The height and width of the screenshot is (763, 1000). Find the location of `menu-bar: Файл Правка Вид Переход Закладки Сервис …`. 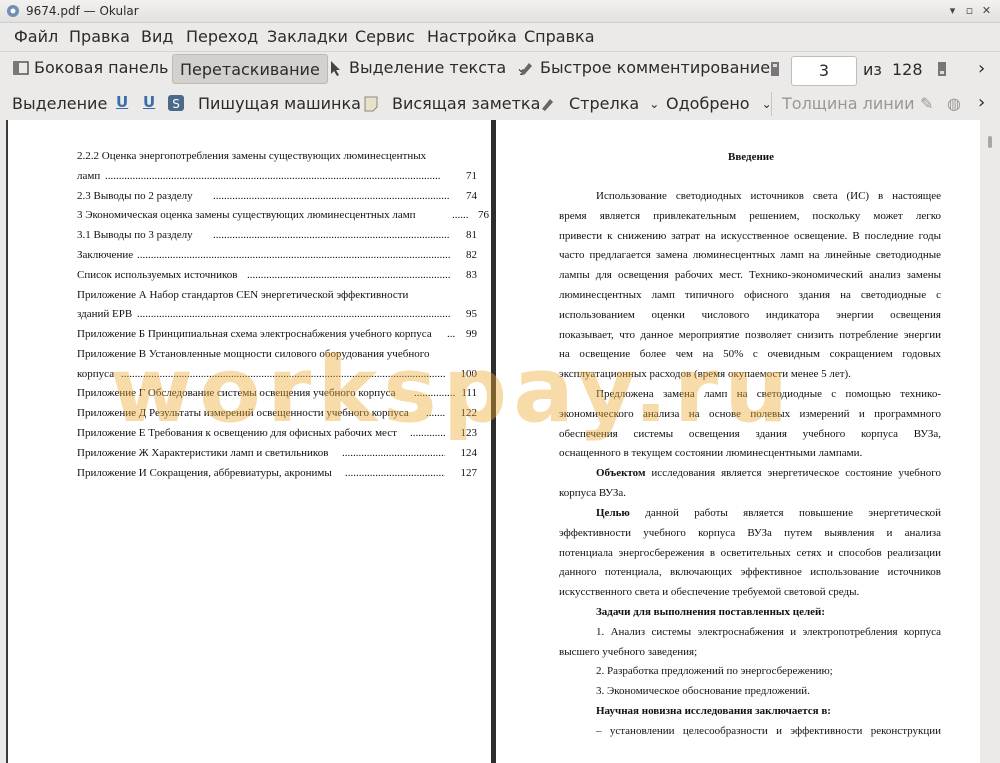

menu-bar: Файл Правка Вид Переход Закладки Сервис … is located at coordinates (500, 37).